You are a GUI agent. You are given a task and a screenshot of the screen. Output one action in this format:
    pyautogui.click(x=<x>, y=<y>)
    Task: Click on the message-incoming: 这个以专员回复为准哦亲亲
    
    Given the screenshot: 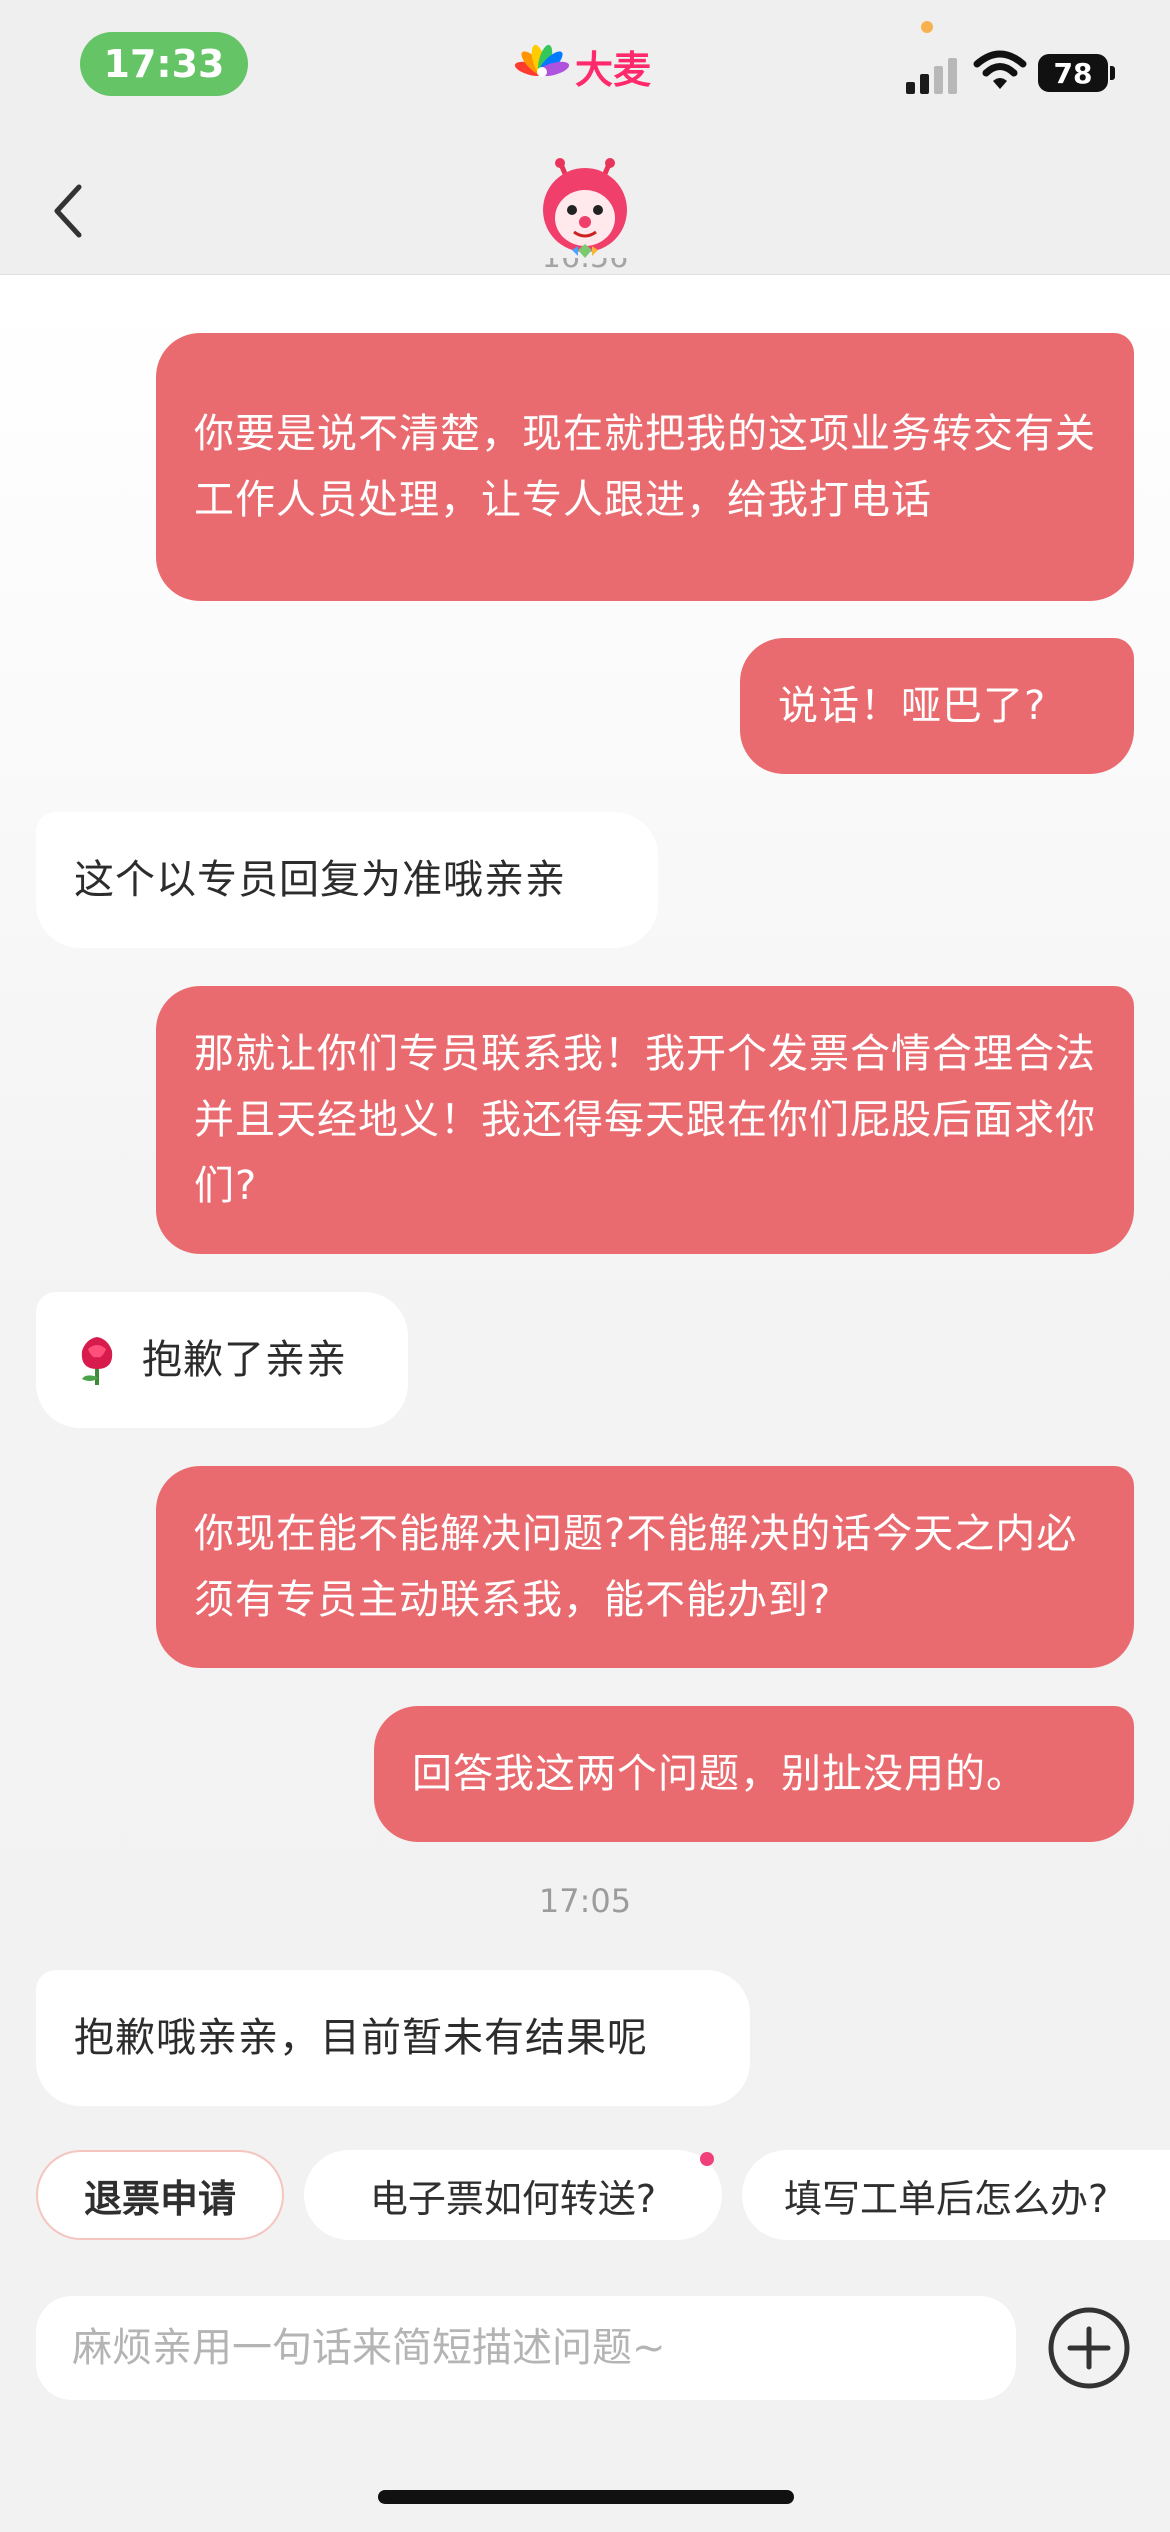 What is the action you would take?
    pyautogui.click(x=347, y=880)
    